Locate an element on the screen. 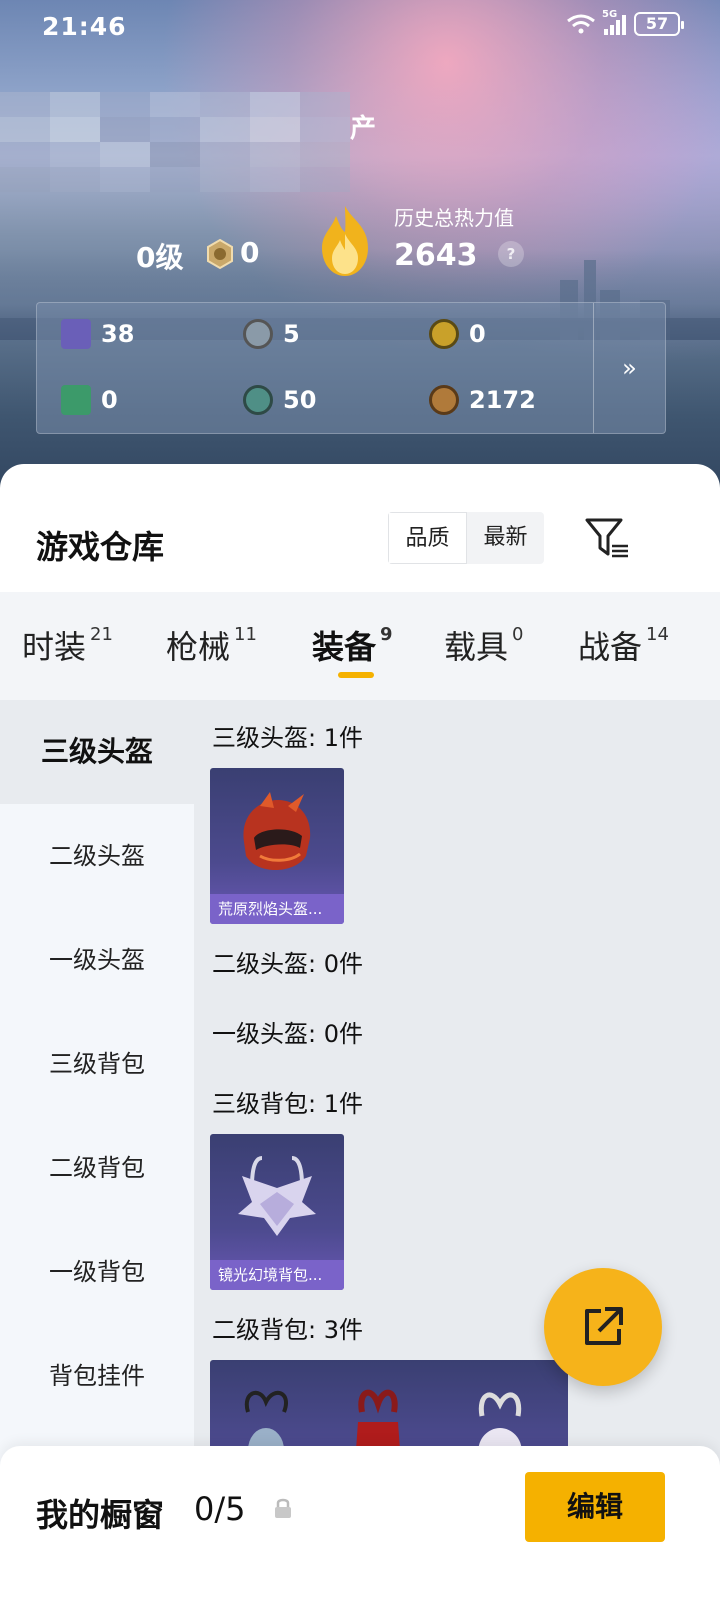  help-icon: ? is located at coordinates (511, 254).